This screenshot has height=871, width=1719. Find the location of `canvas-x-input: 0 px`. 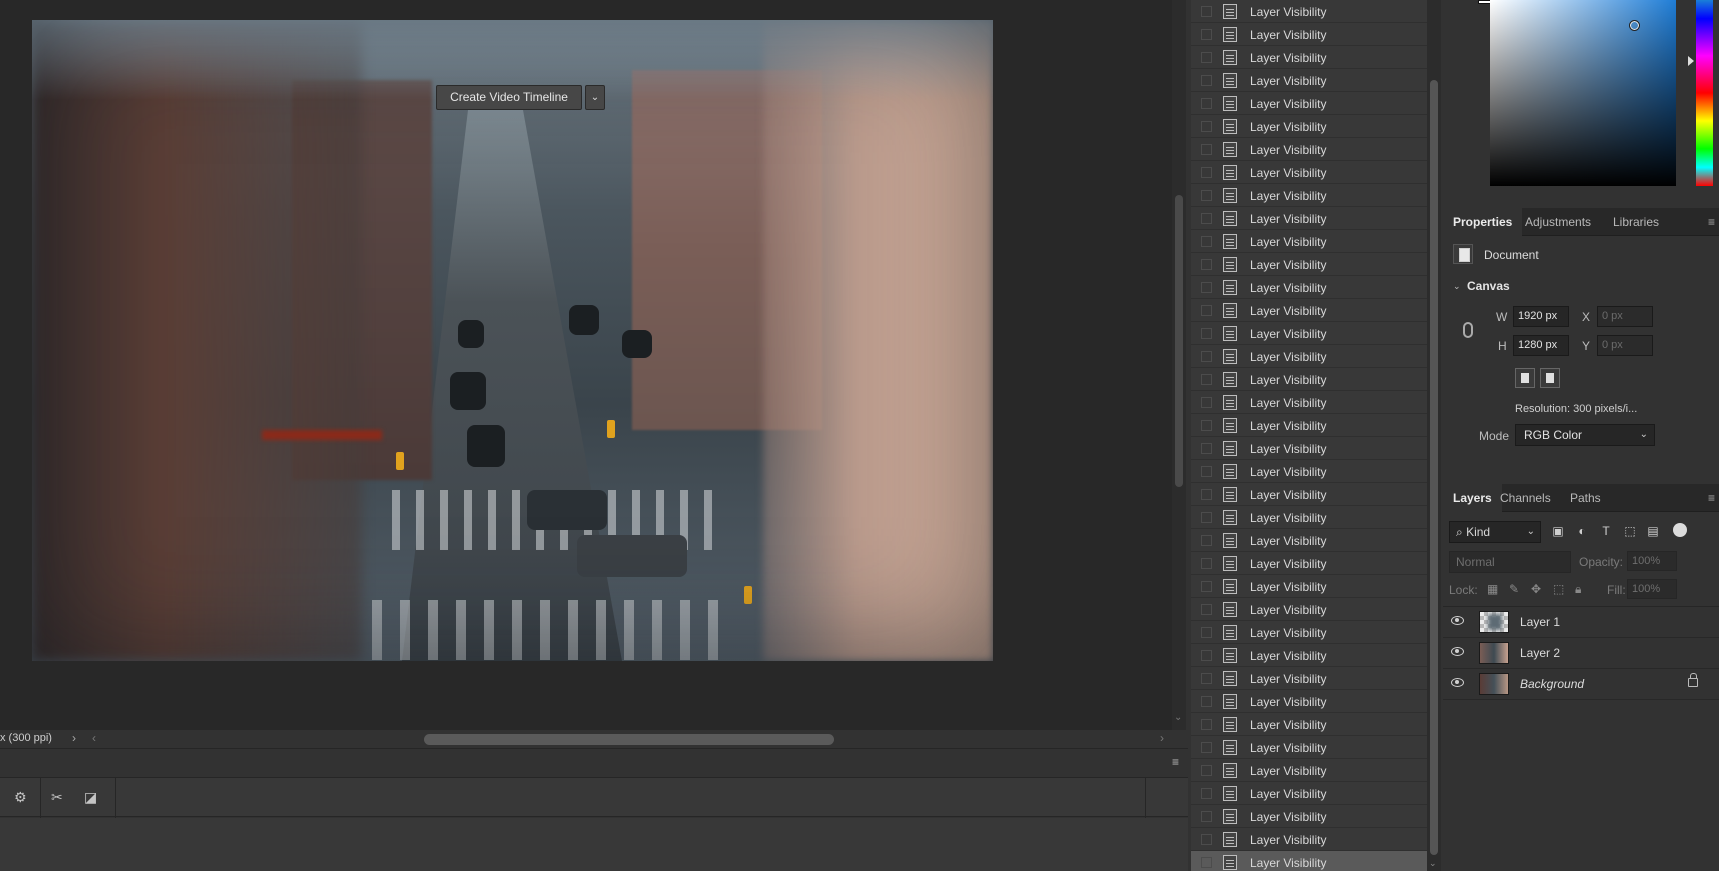

canvas-x-input: 0 px is located at coordinates (1625, 316).